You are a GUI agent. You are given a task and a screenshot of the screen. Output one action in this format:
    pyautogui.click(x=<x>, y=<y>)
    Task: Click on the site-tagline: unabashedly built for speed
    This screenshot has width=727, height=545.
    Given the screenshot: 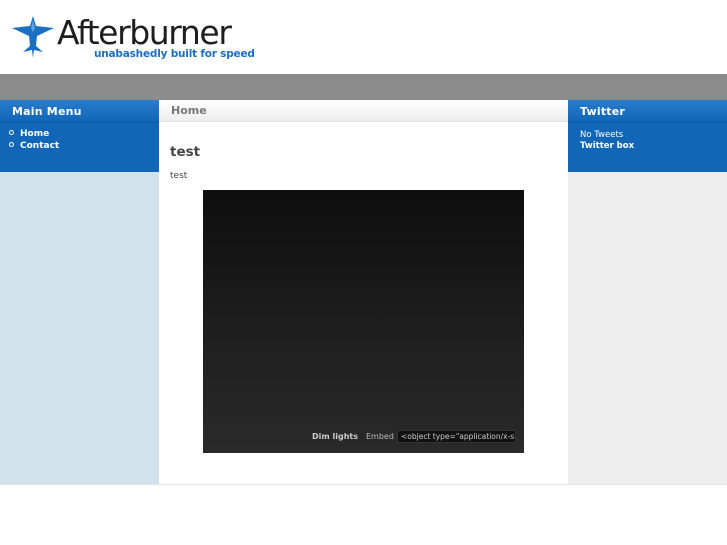 What is the action you would take?
    pyautogui.click(x=174, y=54)
    